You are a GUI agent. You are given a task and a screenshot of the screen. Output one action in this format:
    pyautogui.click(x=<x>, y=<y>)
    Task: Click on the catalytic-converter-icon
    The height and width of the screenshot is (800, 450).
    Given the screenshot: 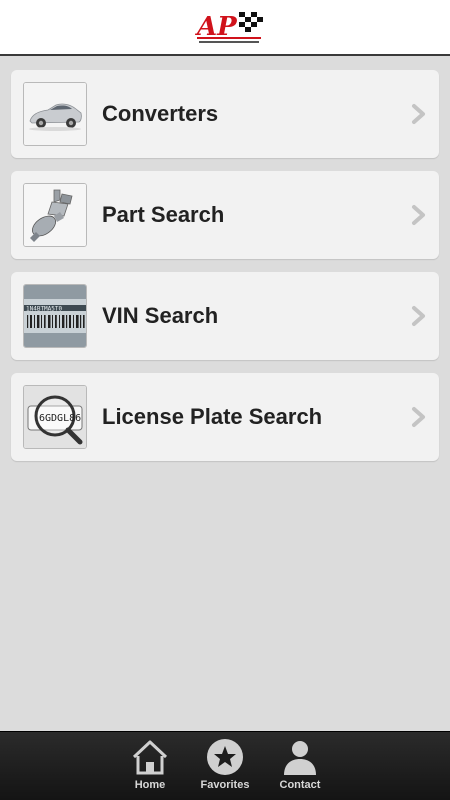 What is the action you would take?
    pyautogui.click(x=55, y=215)
    